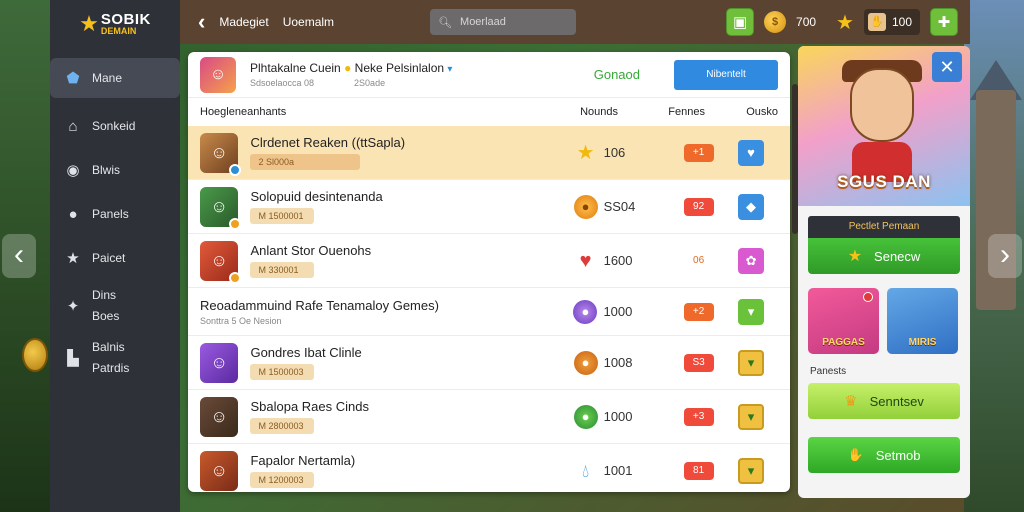 This screenshot has width=1024, height=512. What do you see at coordinates (125, 19) in the screenshot?
I see `logo-title: SOBIK` at bounding box center [125, 19].